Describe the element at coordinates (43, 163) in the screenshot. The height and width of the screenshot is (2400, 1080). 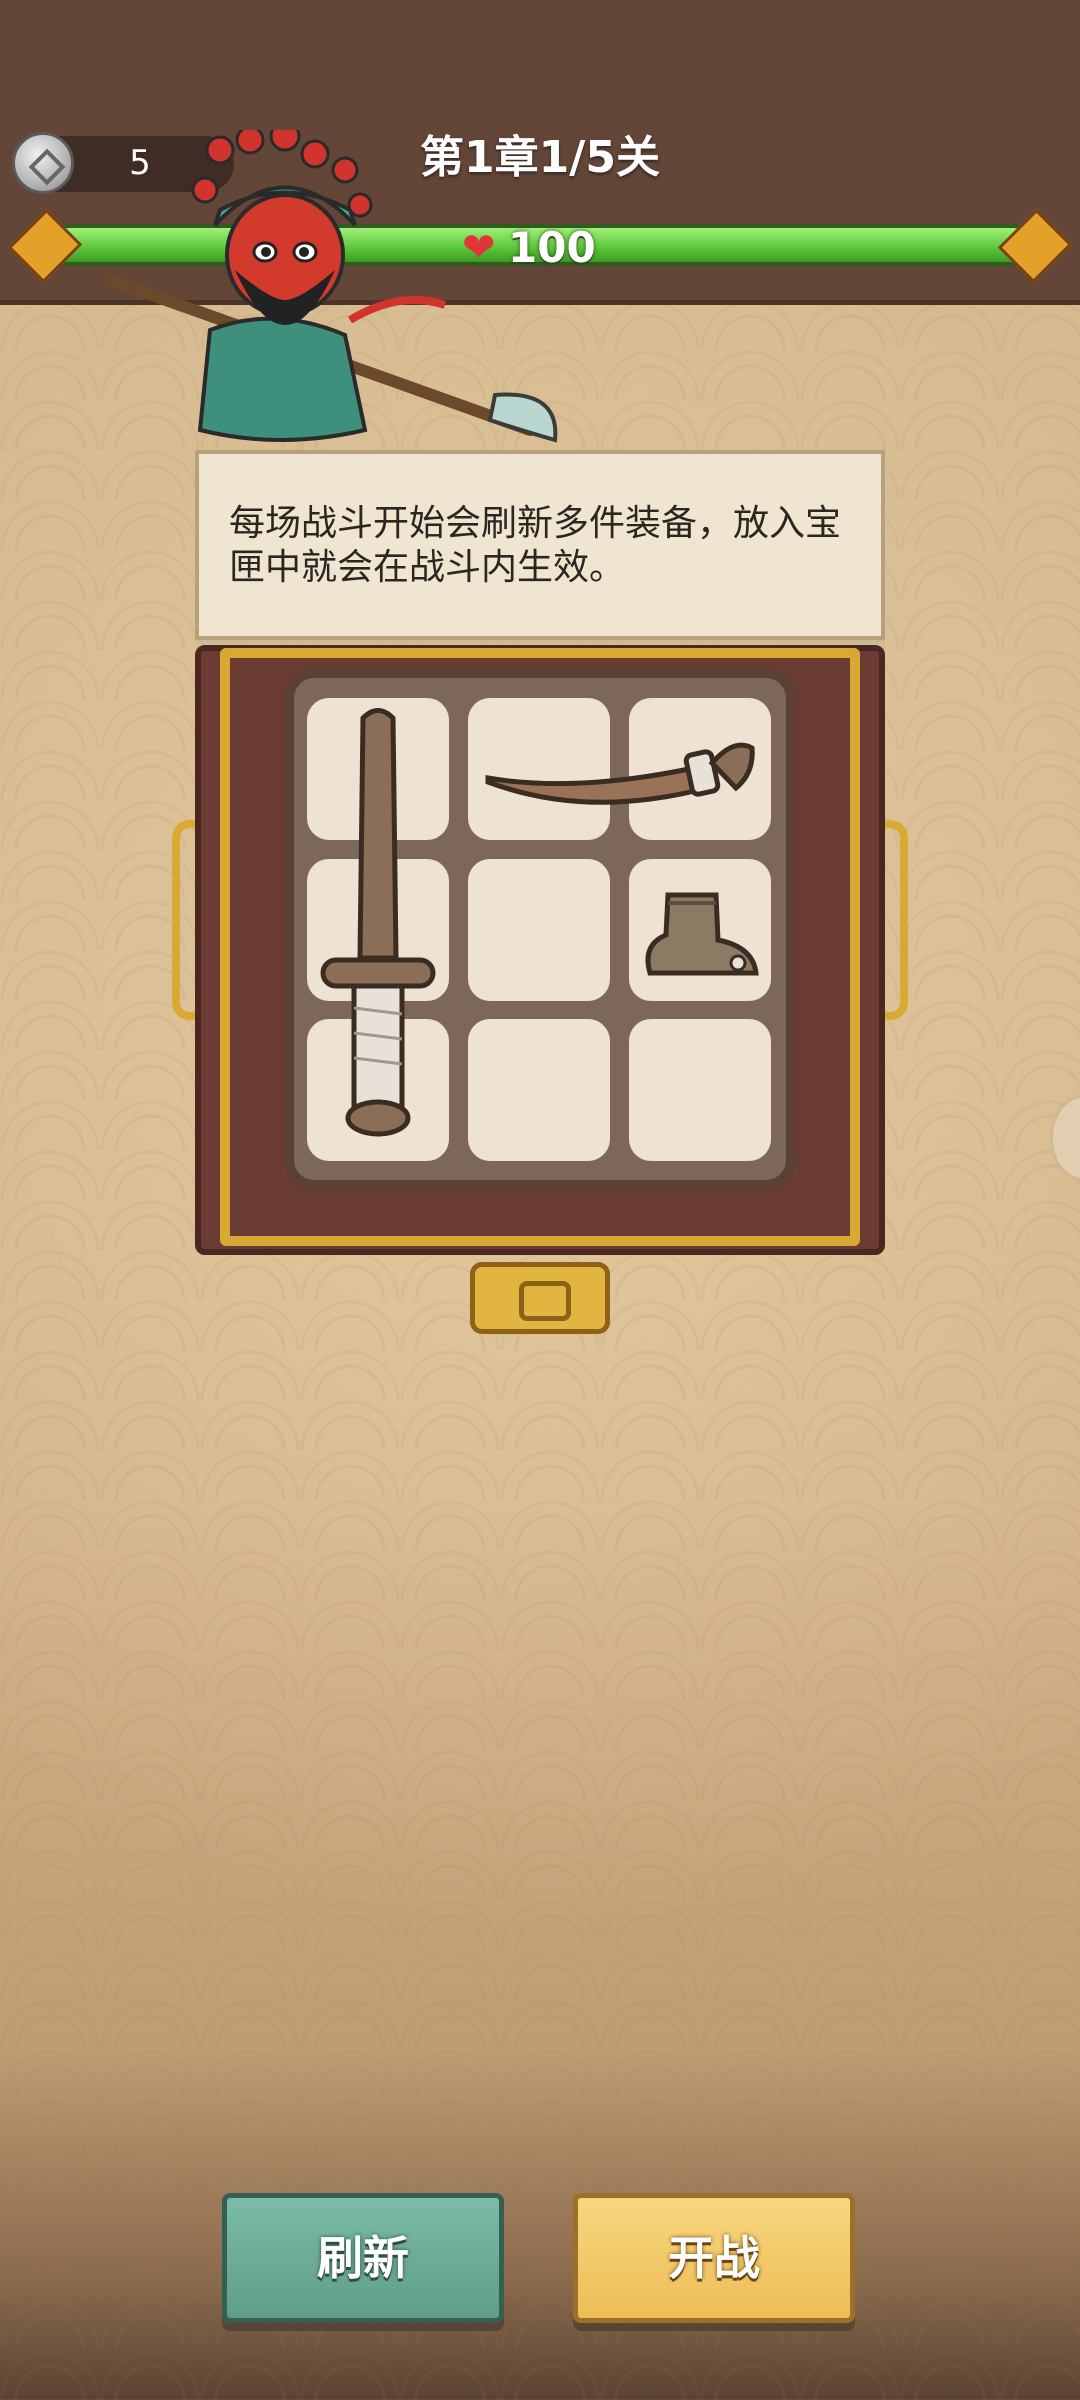
I see `coin-icon` at that location.